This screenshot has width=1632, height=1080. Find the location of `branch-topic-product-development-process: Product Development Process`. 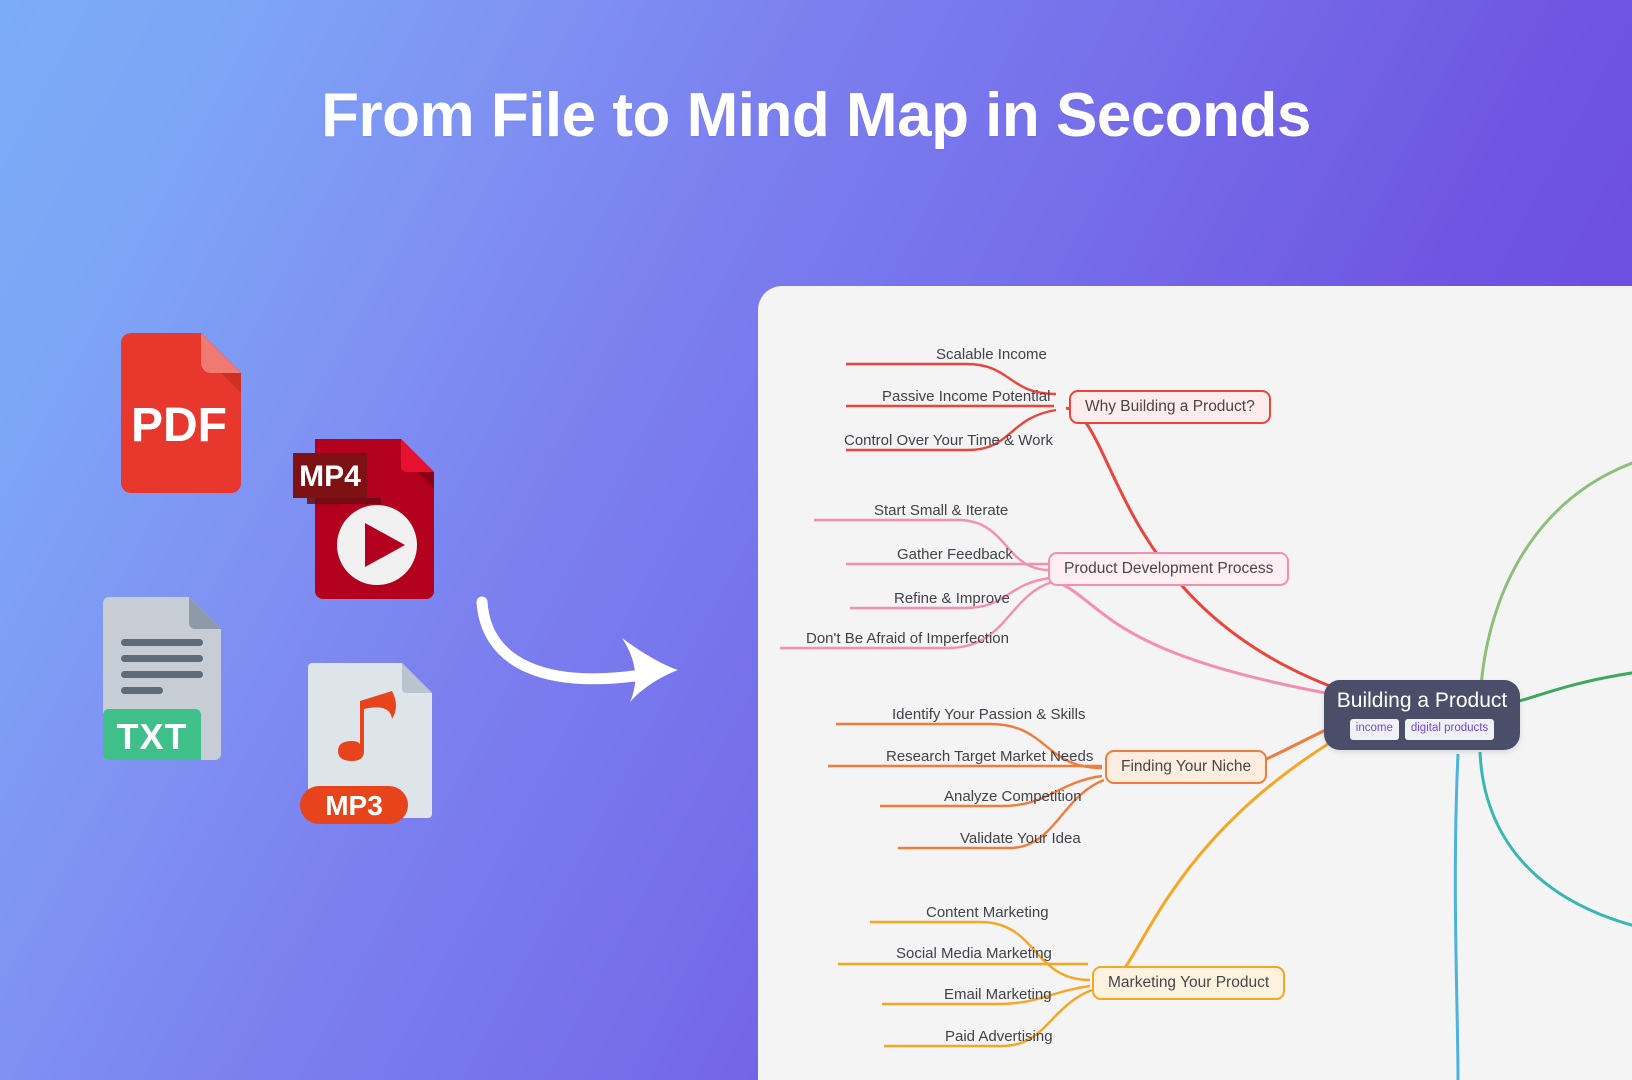

branch-topic-product-development-process: Product Development Process is located at coordinates (1169, 569).